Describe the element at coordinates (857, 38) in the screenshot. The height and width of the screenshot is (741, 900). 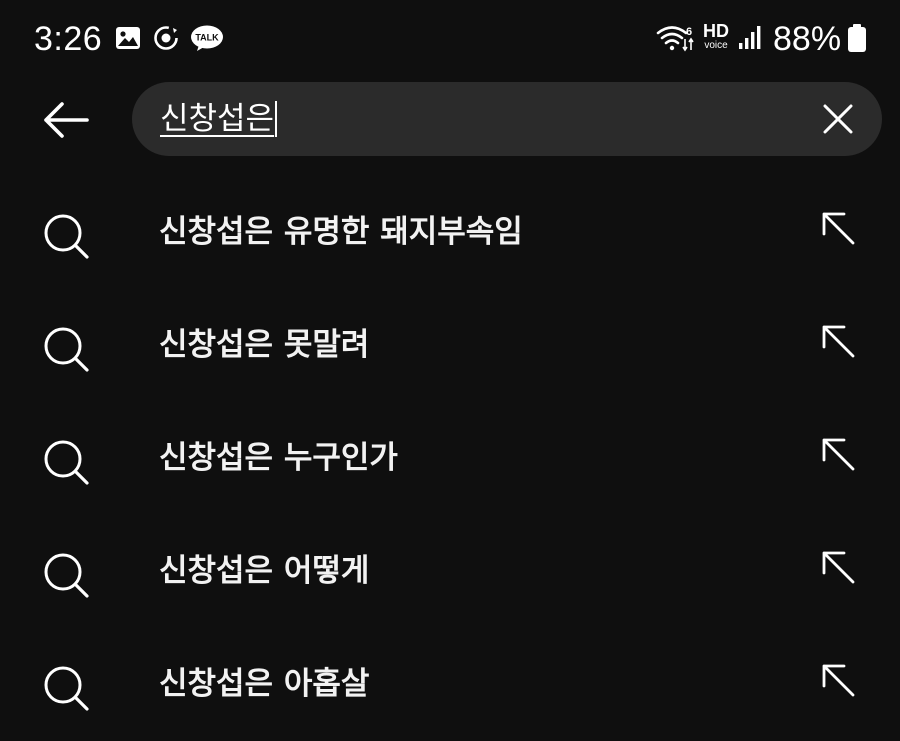
I see `battery-icon` at that location.